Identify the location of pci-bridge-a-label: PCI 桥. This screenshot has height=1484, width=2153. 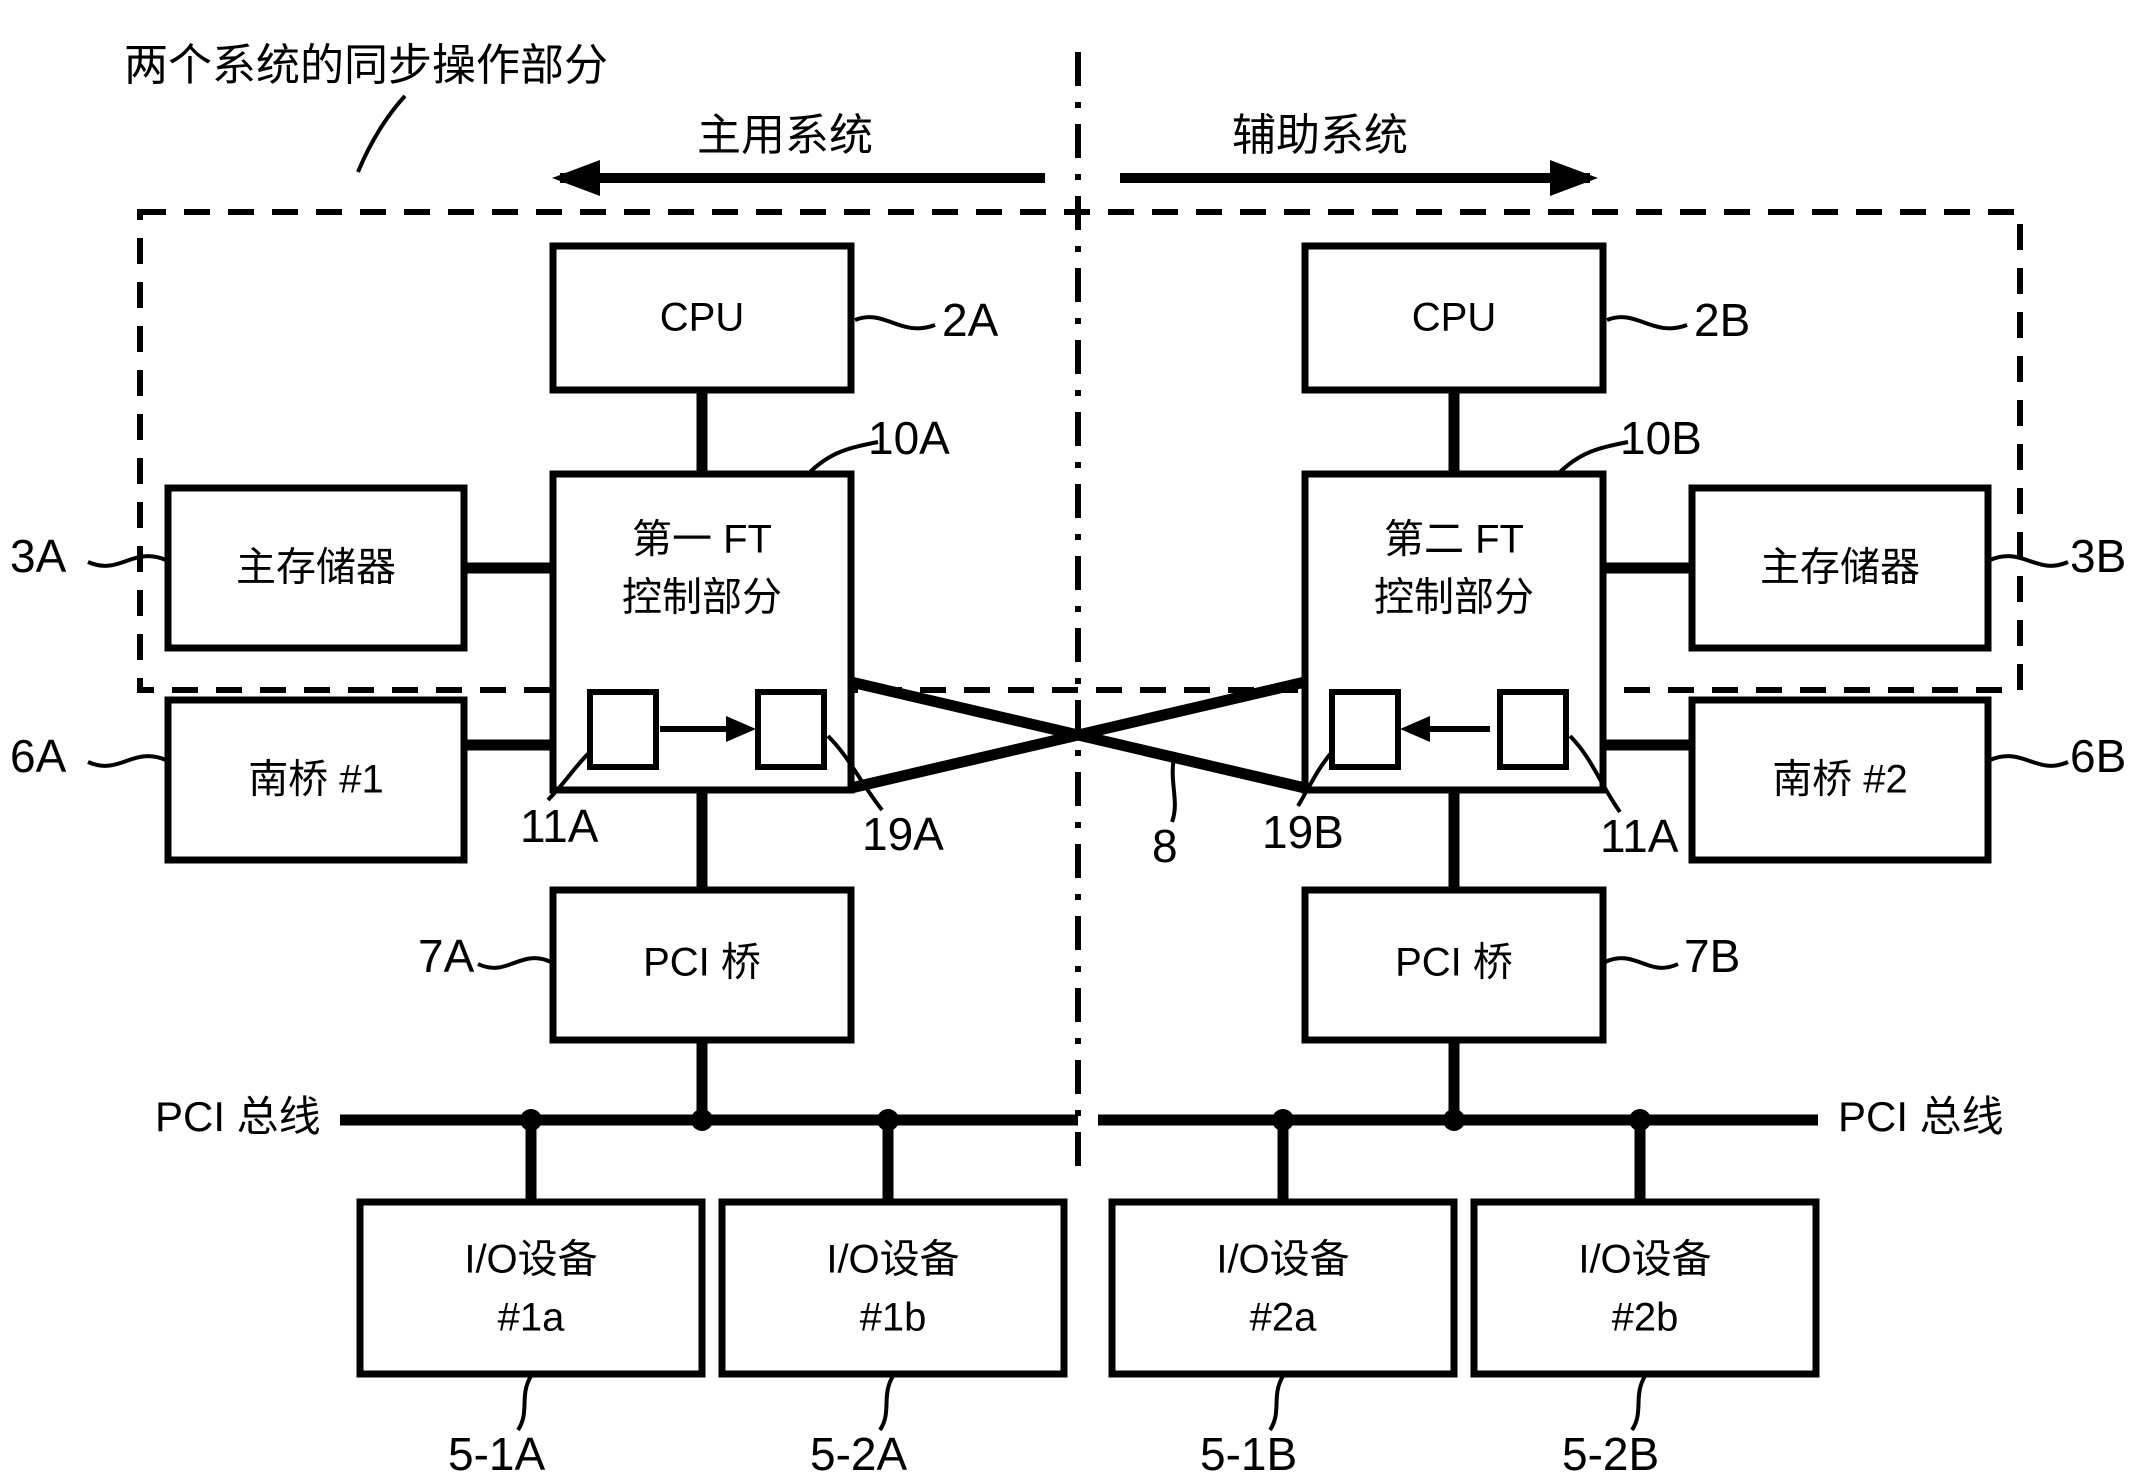
(702, 963).